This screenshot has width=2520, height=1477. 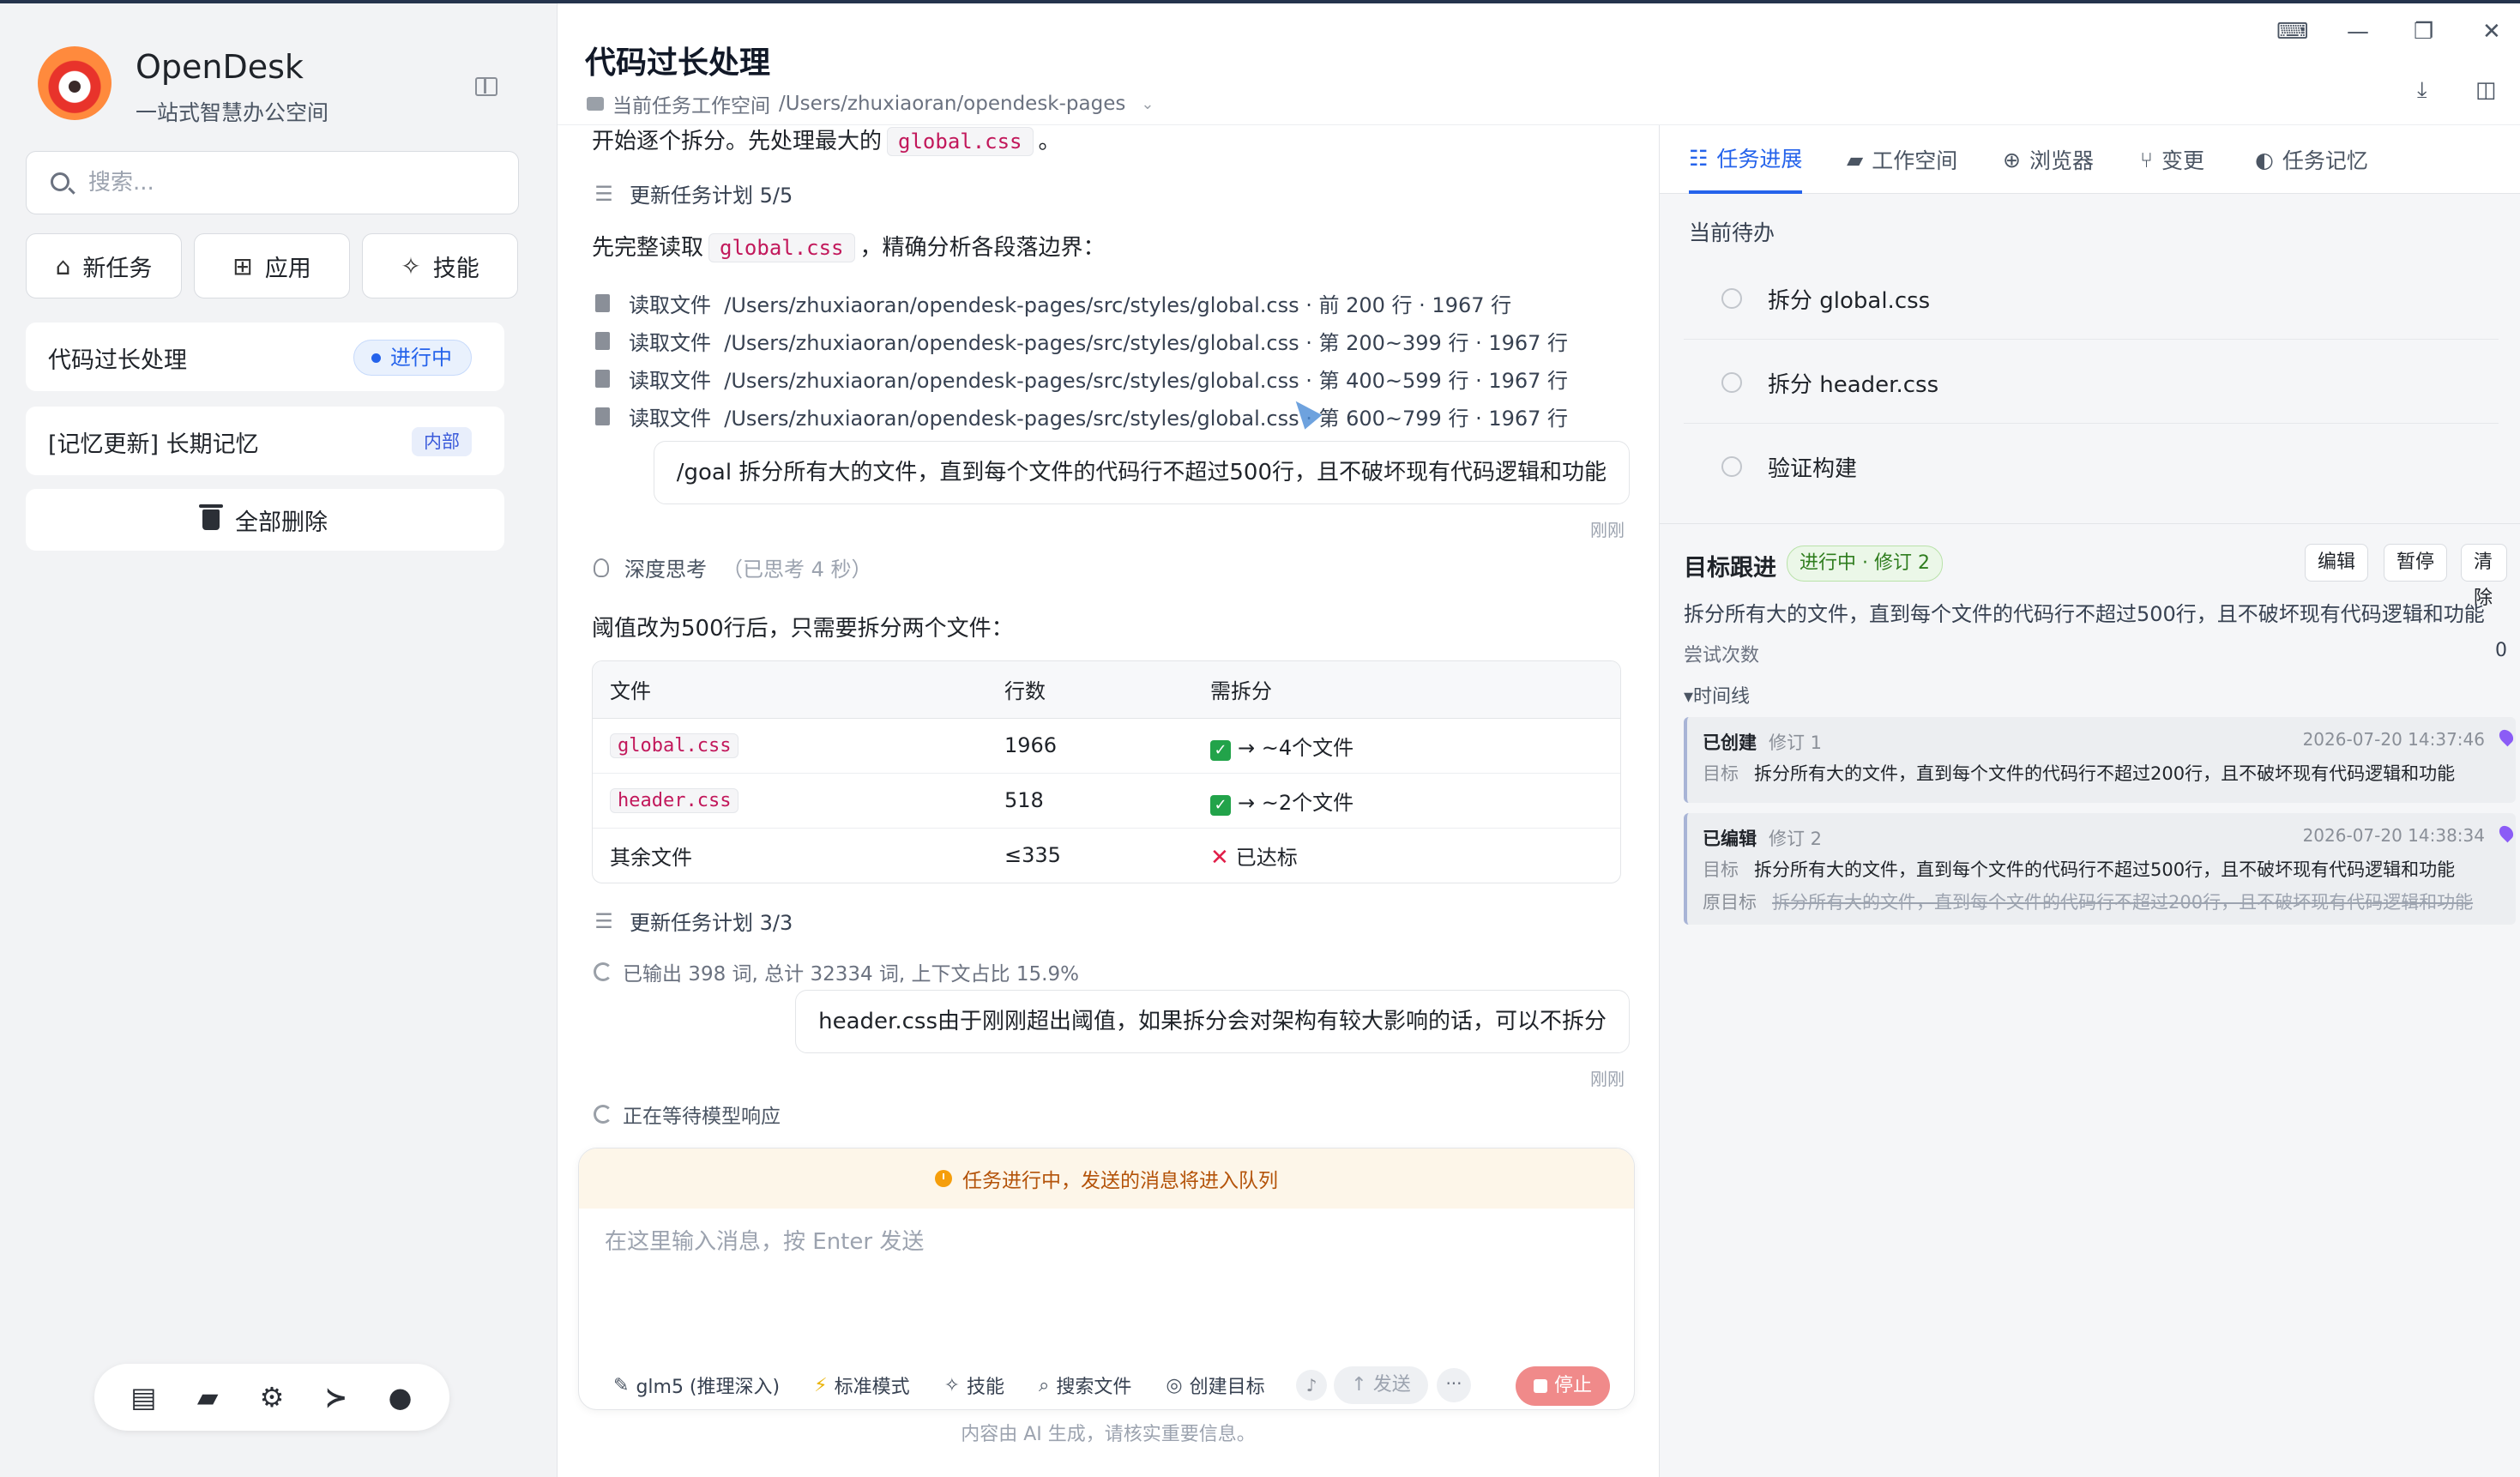 What do you see at coordinates (1717, 694) in the screenshot?
I see `timeline-toggle: ▾时间线` at bounding box center [1717, 694].